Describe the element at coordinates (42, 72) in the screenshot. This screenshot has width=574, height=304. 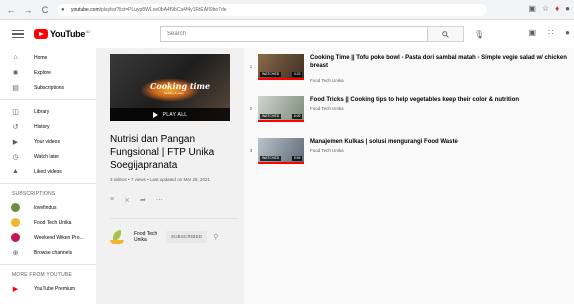
I see `sidebar-item-label: Explore` at that location.